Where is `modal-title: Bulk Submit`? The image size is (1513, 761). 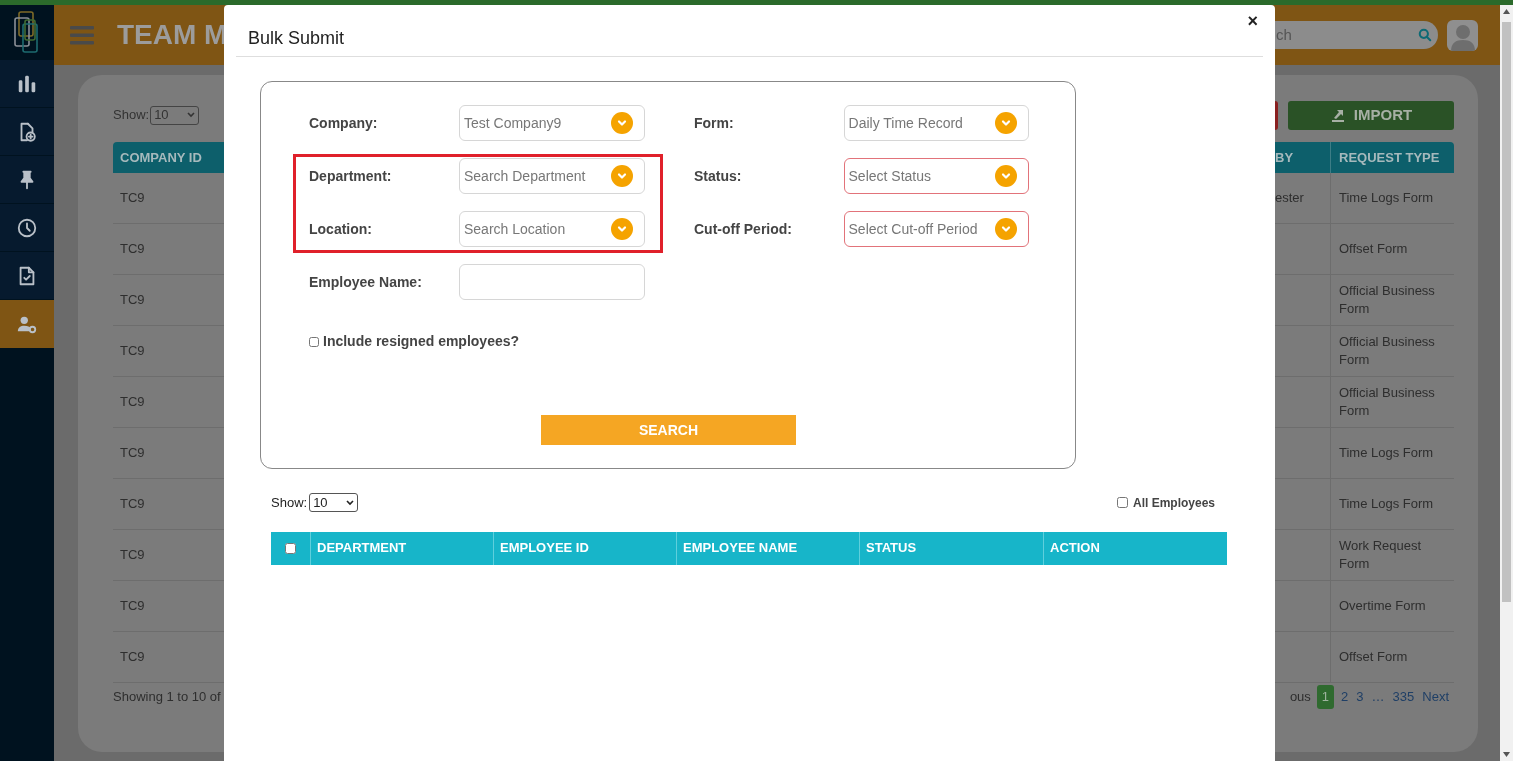
modal-title: Bulk Submit is located at coordinates (296, 38).